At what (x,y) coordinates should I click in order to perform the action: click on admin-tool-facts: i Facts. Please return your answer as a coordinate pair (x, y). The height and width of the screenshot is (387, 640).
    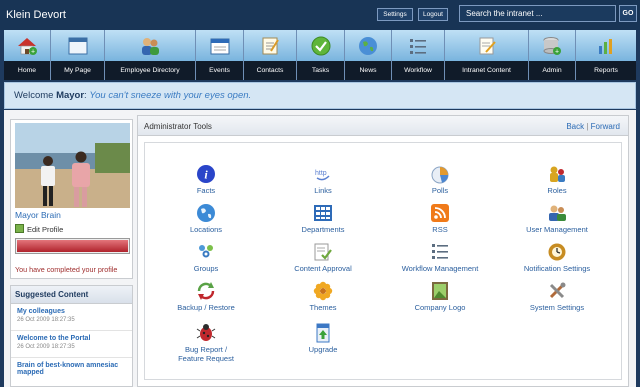
    Looking at the image, I should click on (206, 179).